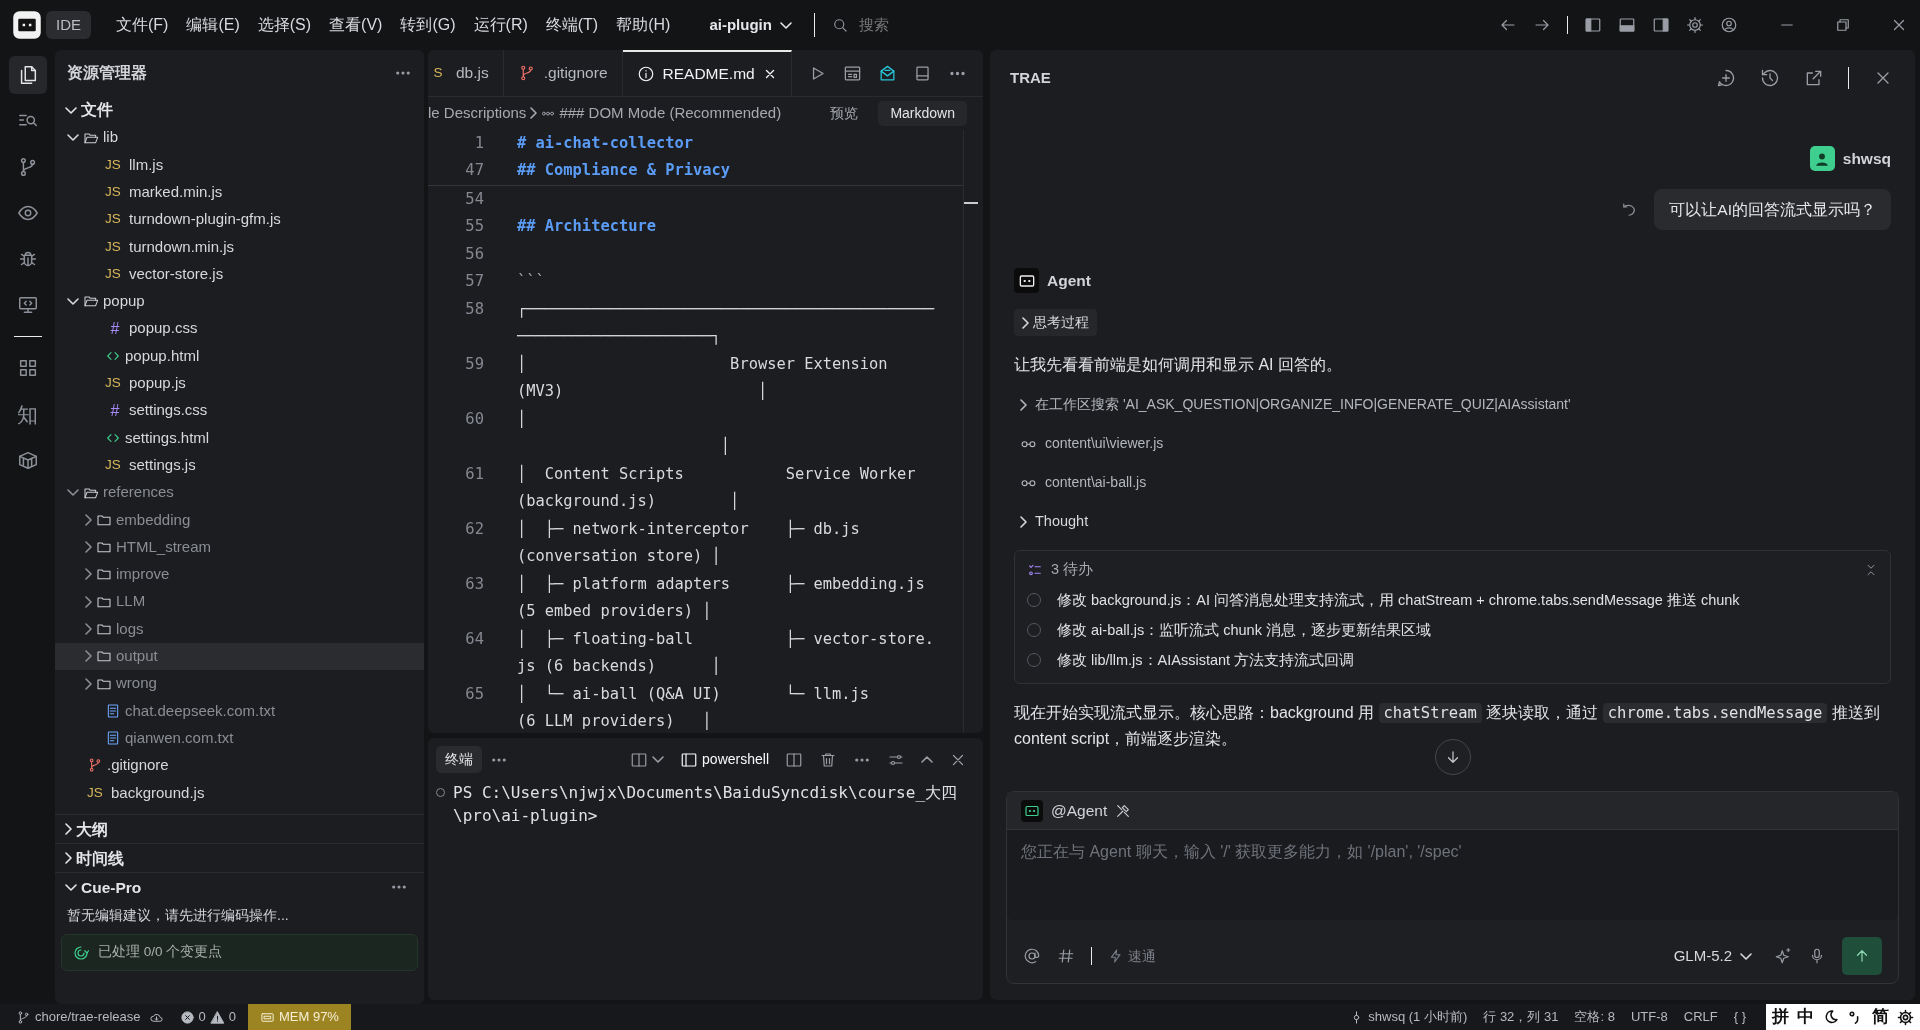 The image size is (1920, 1030). I want to click on hash-icon, so click(1066, 956).